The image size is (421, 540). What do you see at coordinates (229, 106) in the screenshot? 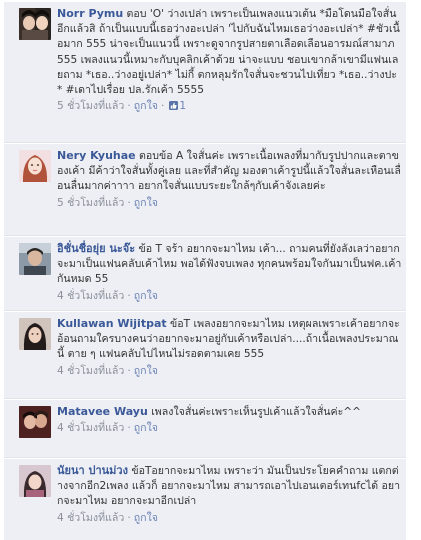
I see `comment-meta: 5 ชั่วโมงที่แล้ว · ถูกใจ · 1` at bounding box center [229, 106].